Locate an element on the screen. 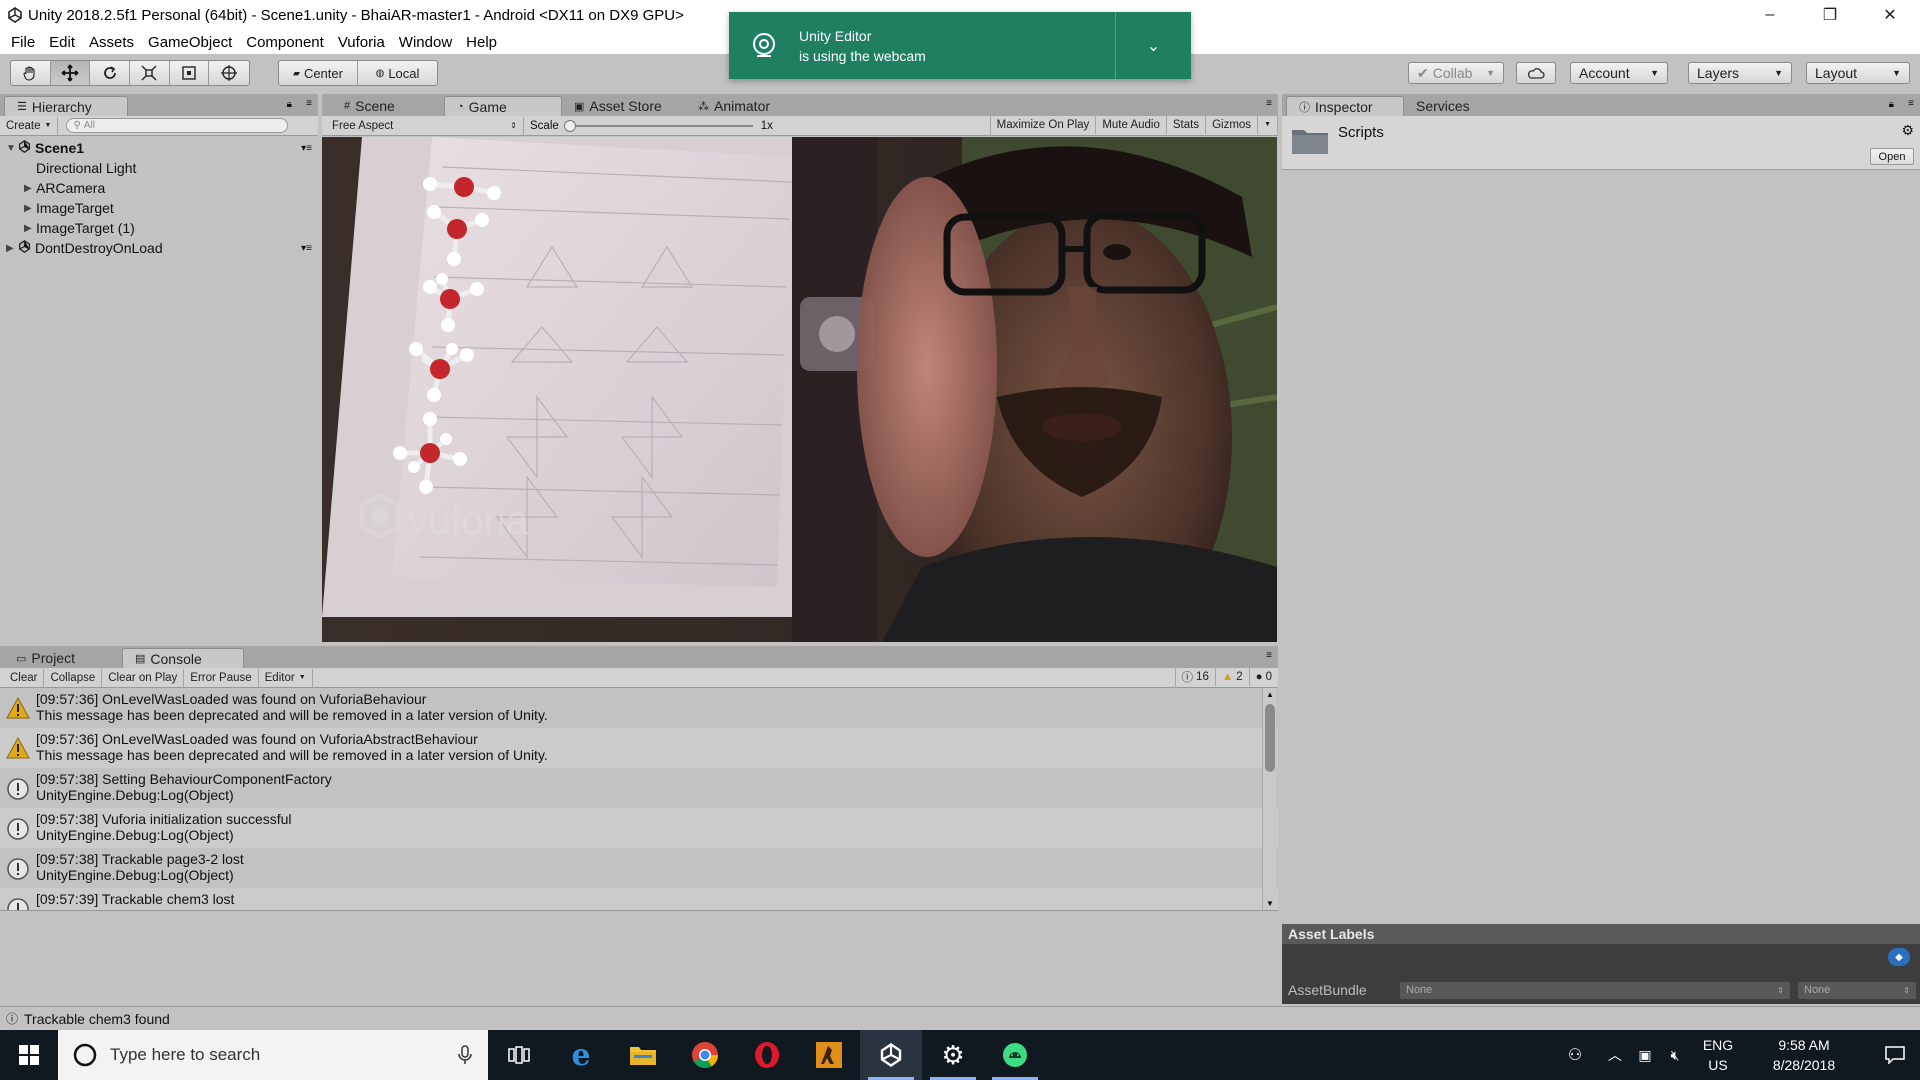 The image size is (1920, 1080). collapse-toggle: Collapse is located at coordinates (73, 677).